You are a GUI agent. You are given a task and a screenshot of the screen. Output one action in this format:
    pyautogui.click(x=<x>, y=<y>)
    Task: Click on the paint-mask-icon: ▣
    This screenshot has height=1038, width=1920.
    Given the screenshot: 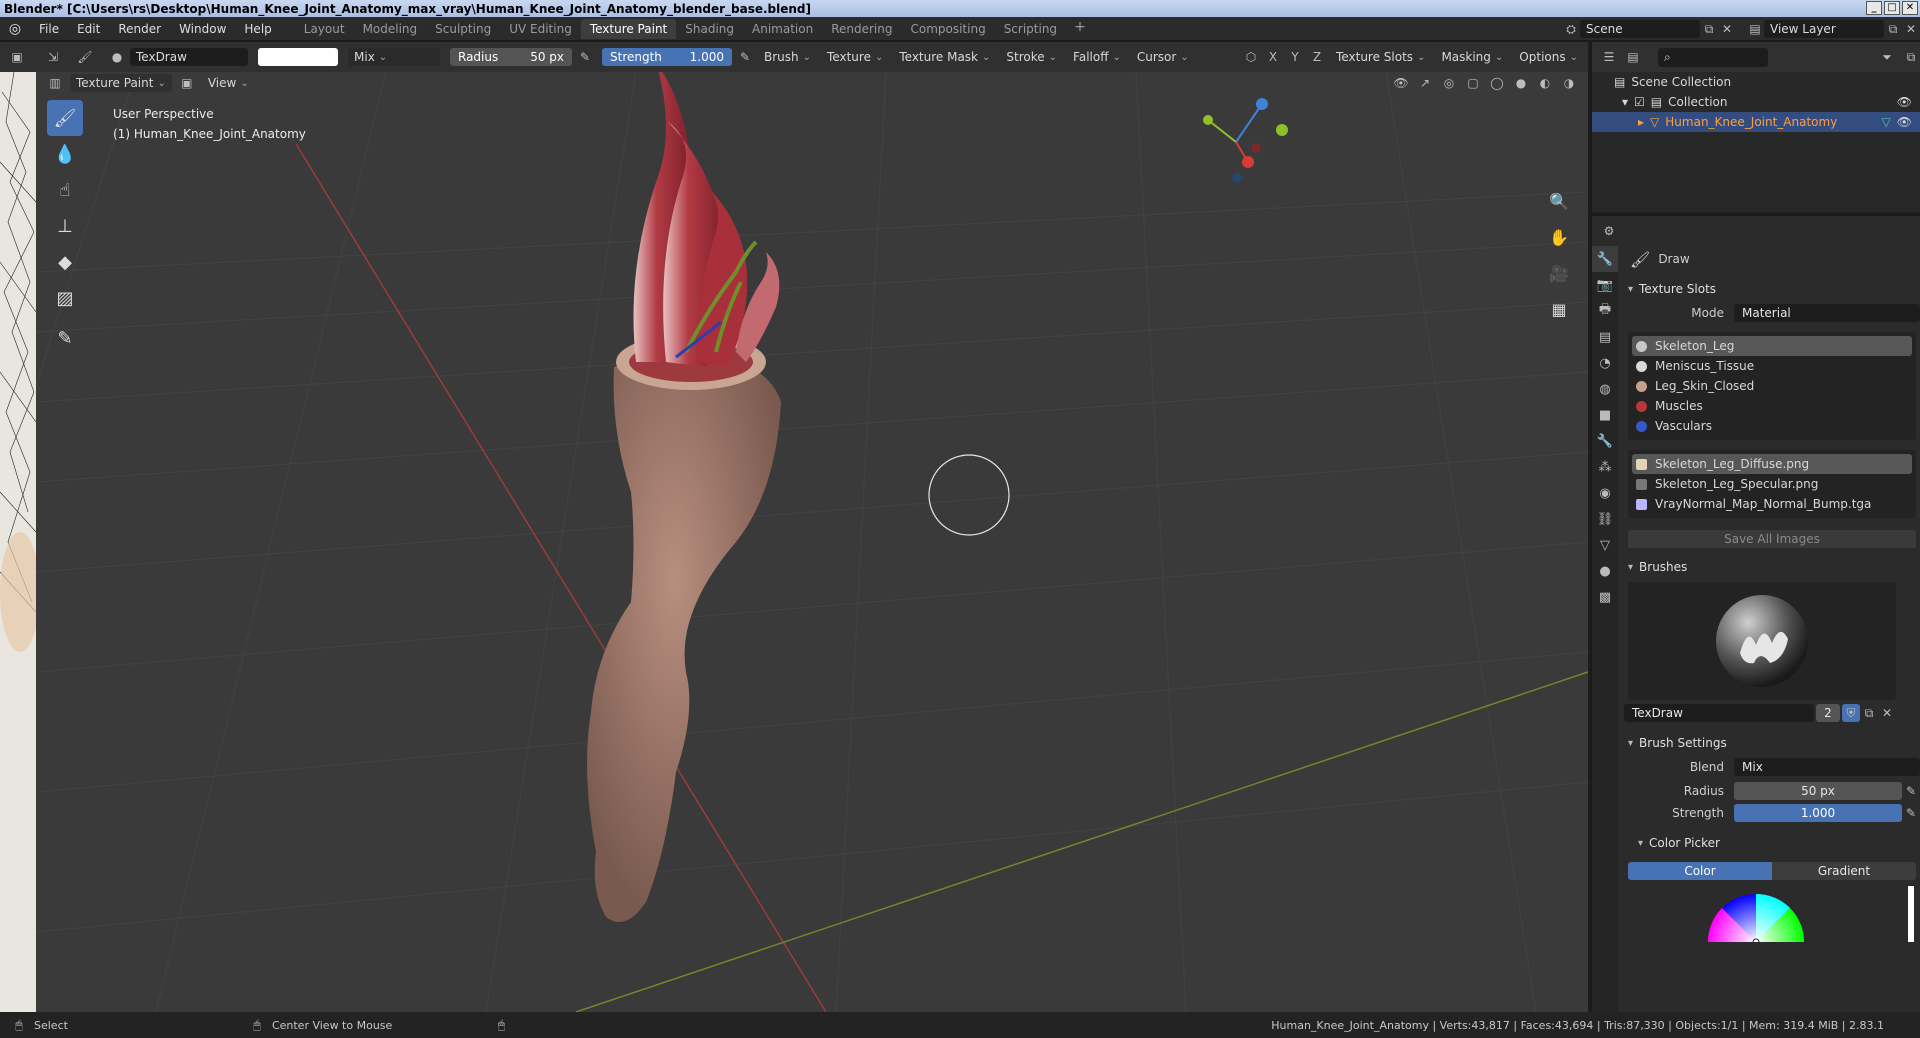 What is the action you would take?
    pyautogui.click(x=187, y=83)
    